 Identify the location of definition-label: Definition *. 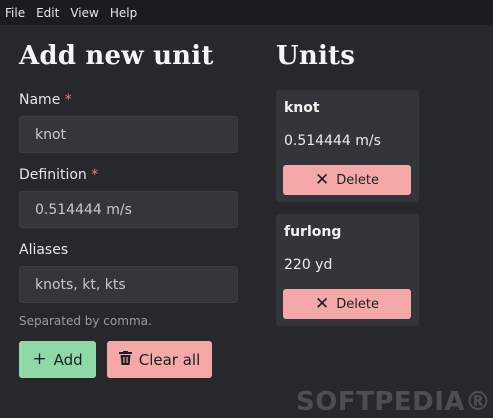
(58, 175).